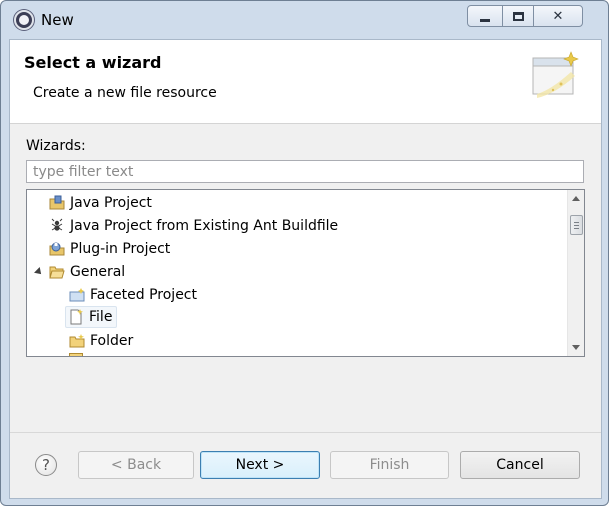 The image size is (609, 506). I want to click on maximize-icon, so click(518, 16).